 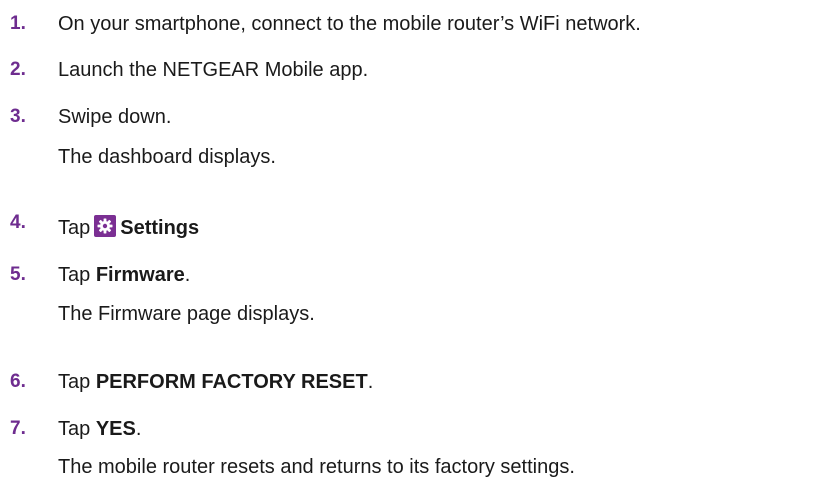 What do you see at coordinates (417, 228) in the screenshot?
I see `step-4: 4. Tap Settings` at bounding box center [417, 228].